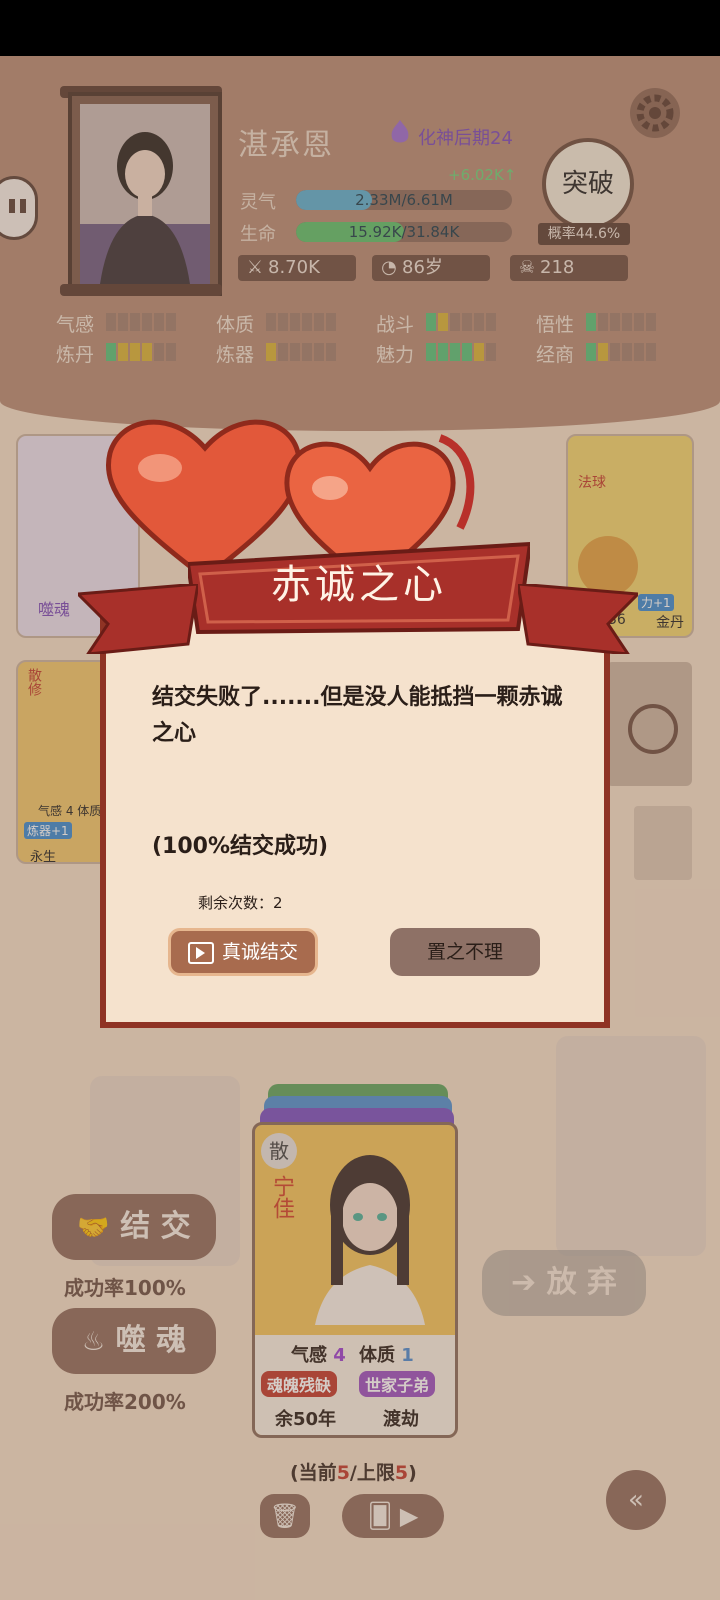  I want to click on dialog-title: 赤诚之心, so click(359, 585).